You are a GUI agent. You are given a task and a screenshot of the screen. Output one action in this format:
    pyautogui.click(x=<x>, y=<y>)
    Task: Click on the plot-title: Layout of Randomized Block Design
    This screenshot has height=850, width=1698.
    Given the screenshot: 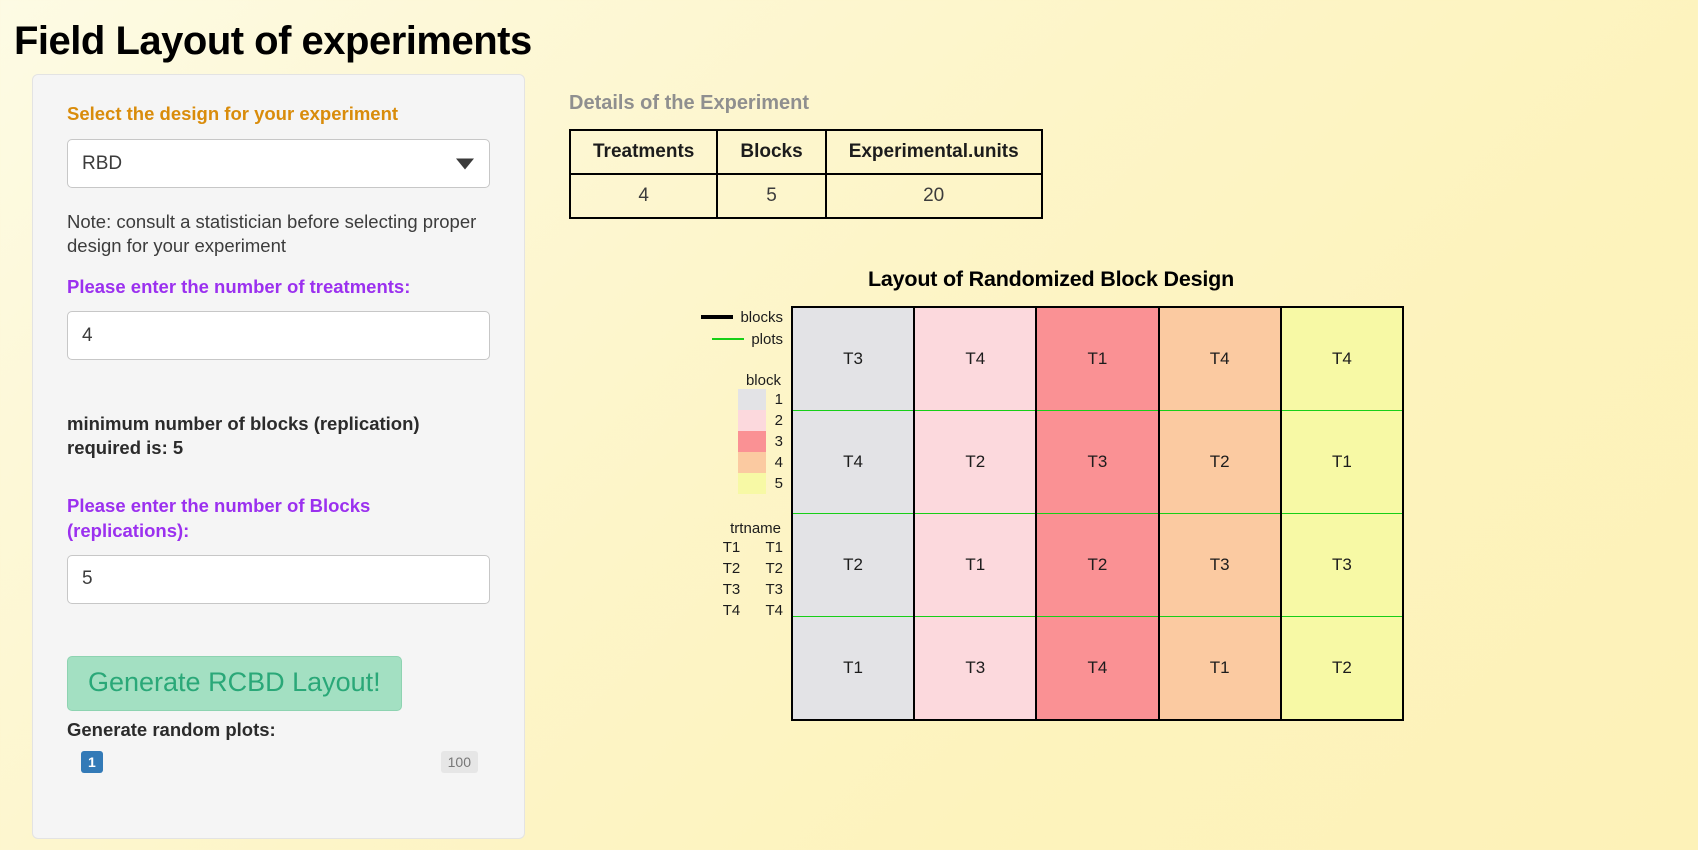 What is the action you would take?
    pyautogui.click(x=1051, y=279)
    